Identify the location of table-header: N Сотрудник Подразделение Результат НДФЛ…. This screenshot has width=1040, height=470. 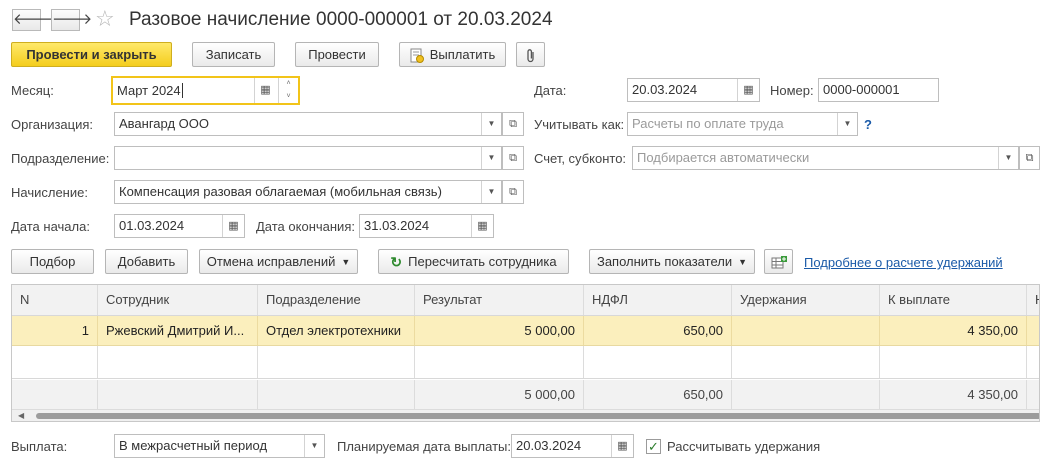
(525, 300).